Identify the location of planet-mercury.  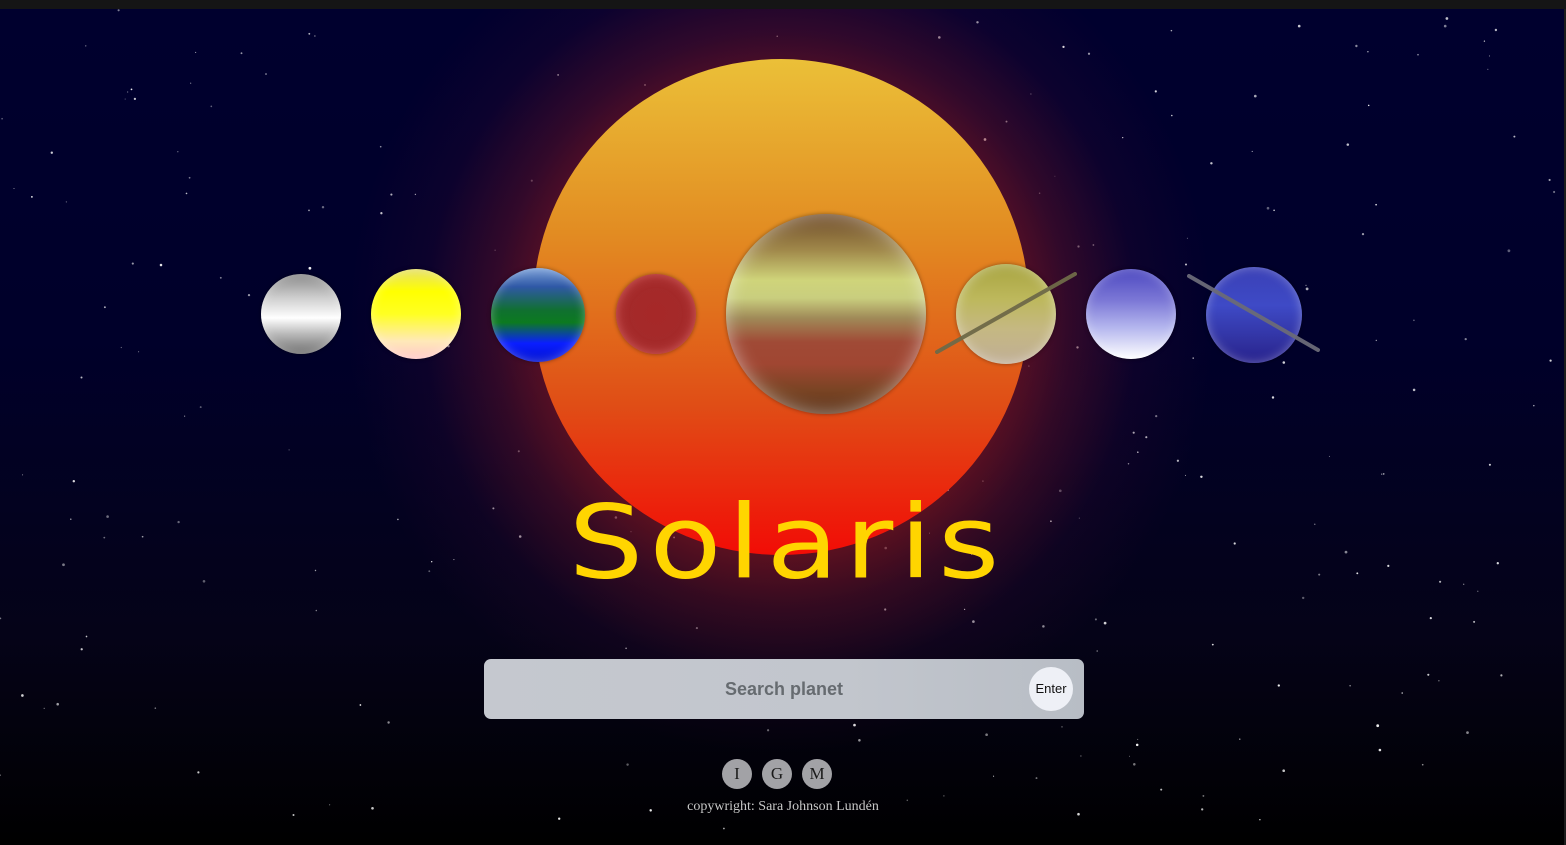
(301, 314).